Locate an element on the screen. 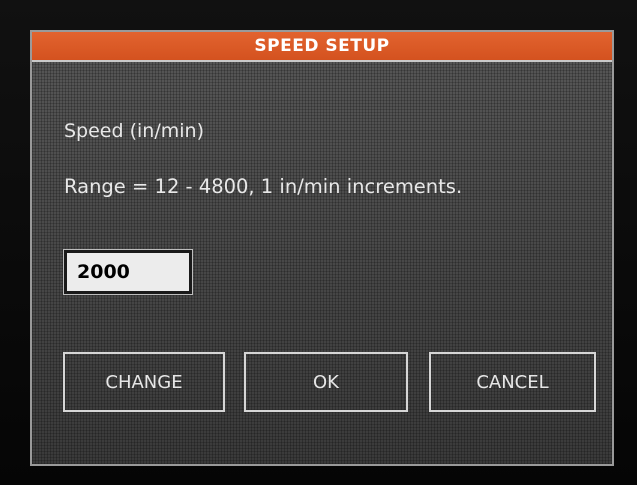 The height and width of the screenshot is (485, 637). dialog-title: SPEED SETUP is located at coordinates (322, 46).